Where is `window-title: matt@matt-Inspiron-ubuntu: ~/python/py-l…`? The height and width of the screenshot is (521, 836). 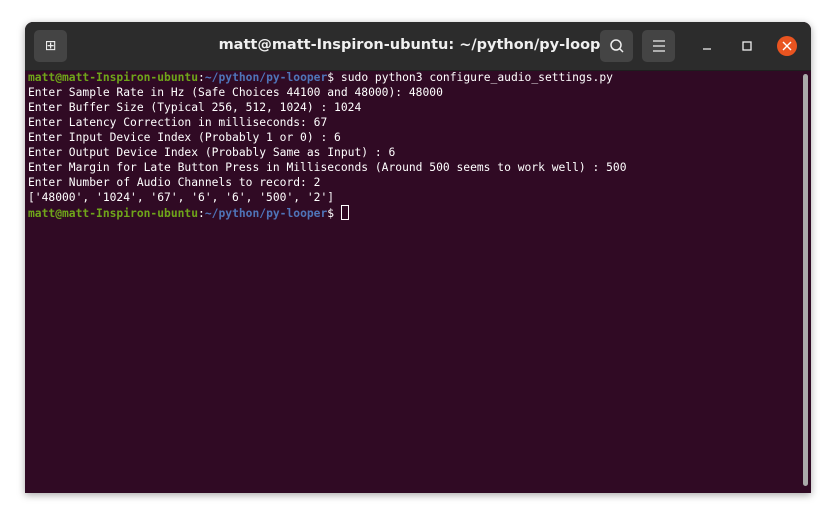
window-title: matt@matt-Inspiron-ubuntu: ~/python/py-l… is located at coordinates (418, 45).